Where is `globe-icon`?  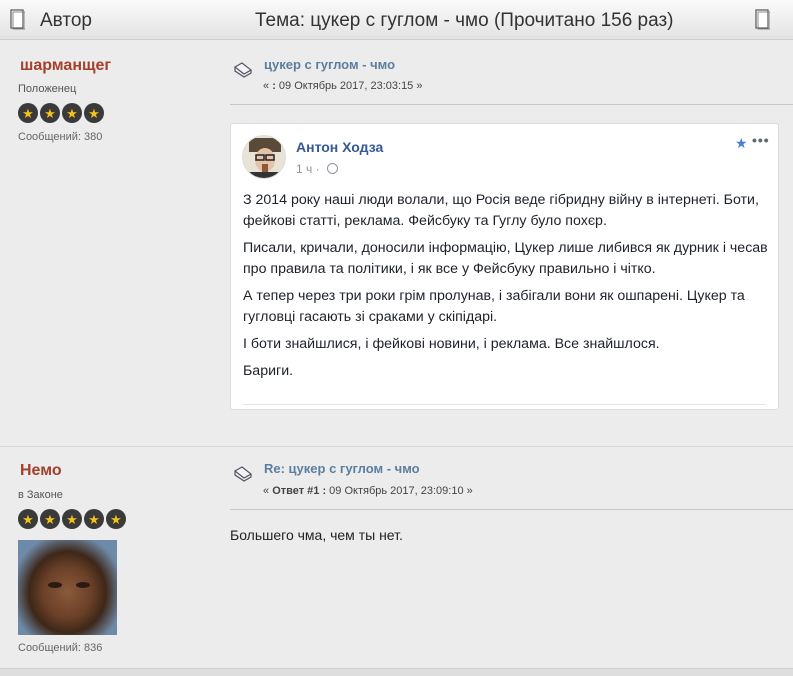
globe-icon is located at coordinates (332, 168).